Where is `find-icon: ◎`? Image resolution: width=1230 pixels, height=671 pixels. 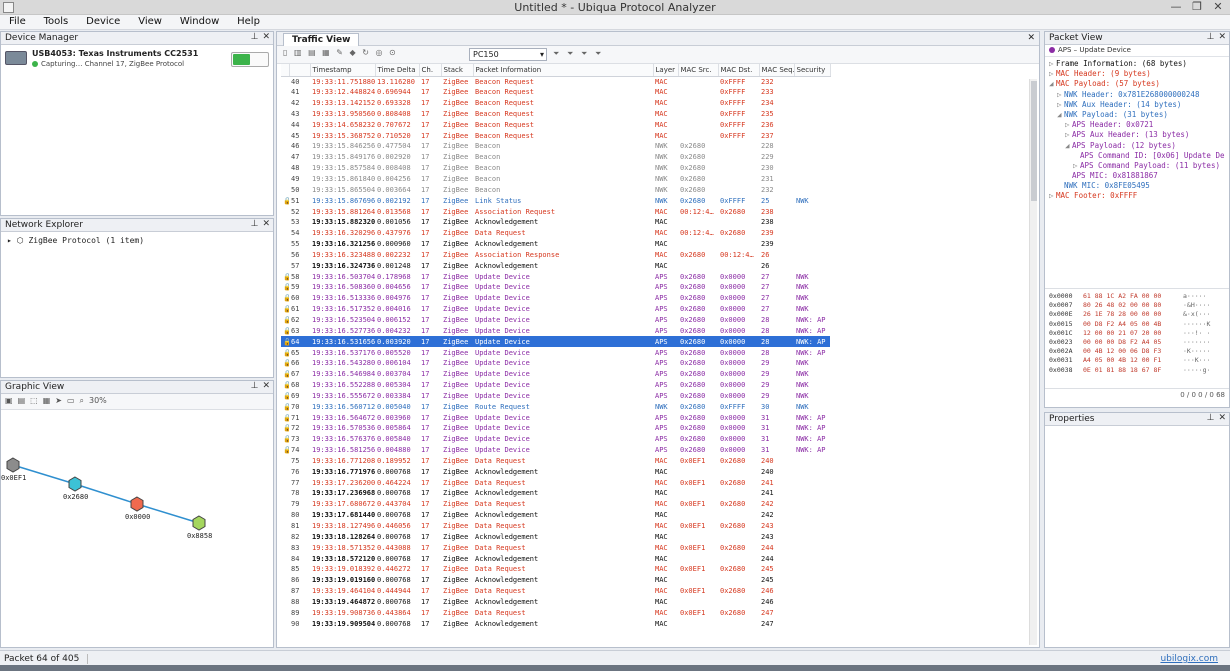
find-icon: ◎ is located at coordinates (378, 52).